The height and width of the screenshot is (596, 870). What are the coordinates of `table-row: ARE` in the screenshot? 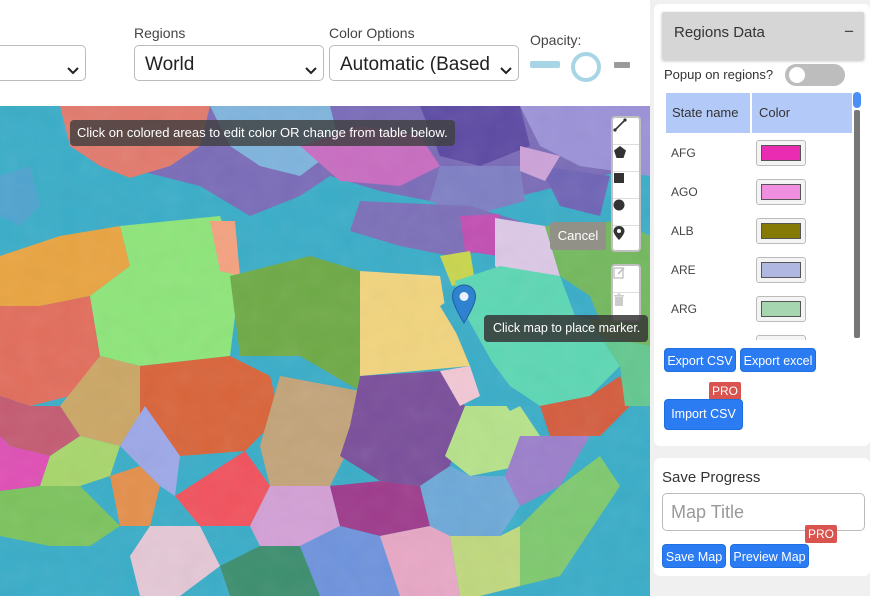 It's located at (758, 270).